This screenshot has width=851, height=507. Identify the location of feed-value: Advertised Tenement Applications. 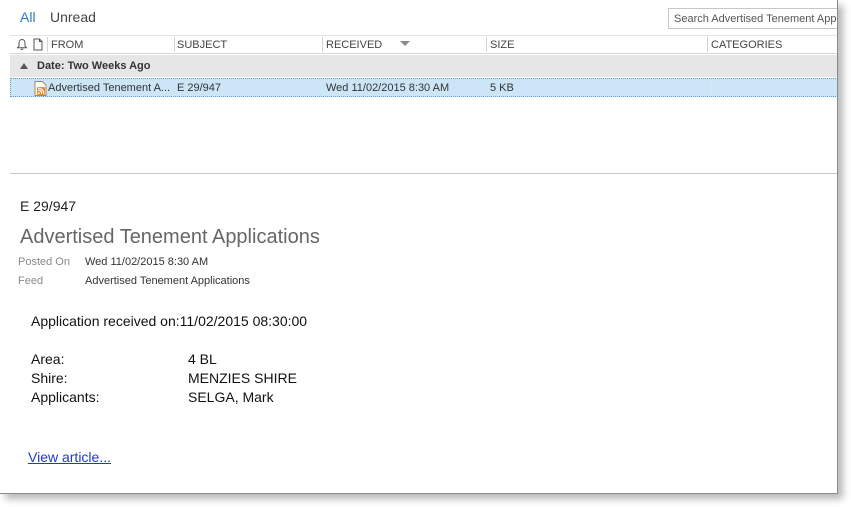
(167, 281).